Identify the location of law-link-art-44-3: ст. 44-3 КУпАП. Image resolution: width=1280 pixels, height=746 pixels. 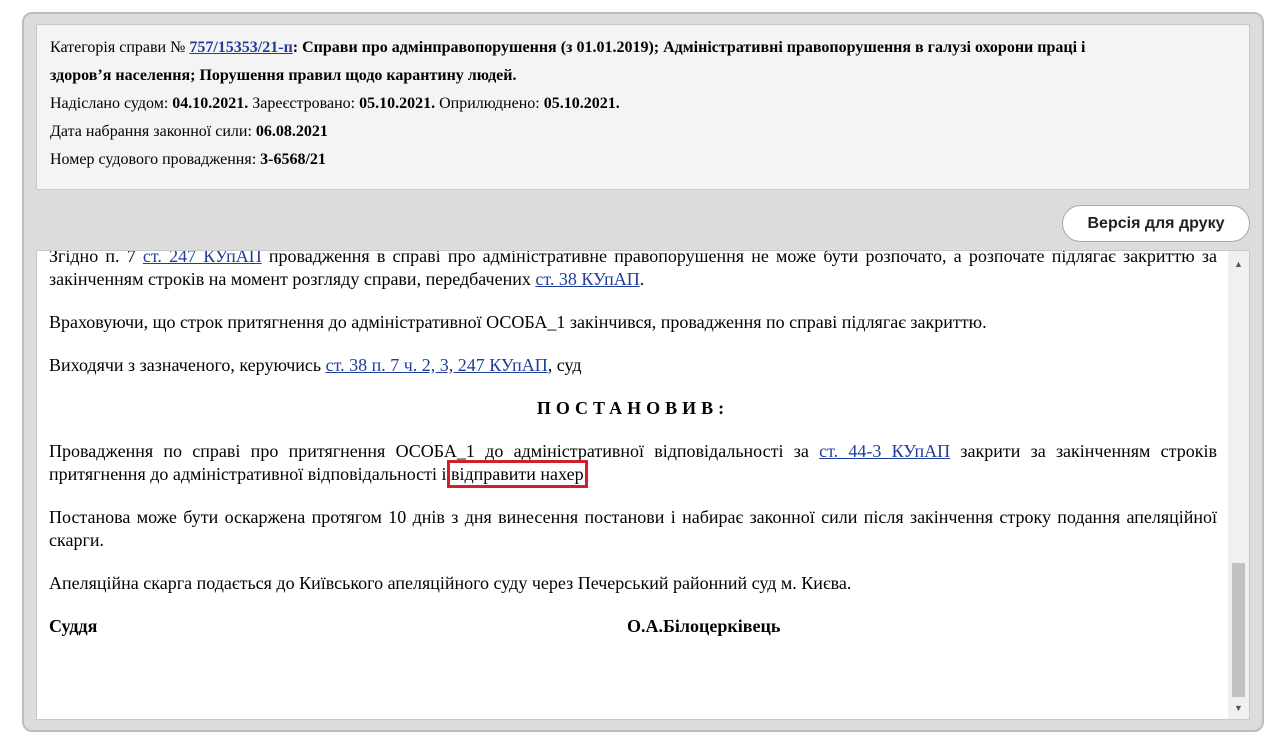
(884, 451).